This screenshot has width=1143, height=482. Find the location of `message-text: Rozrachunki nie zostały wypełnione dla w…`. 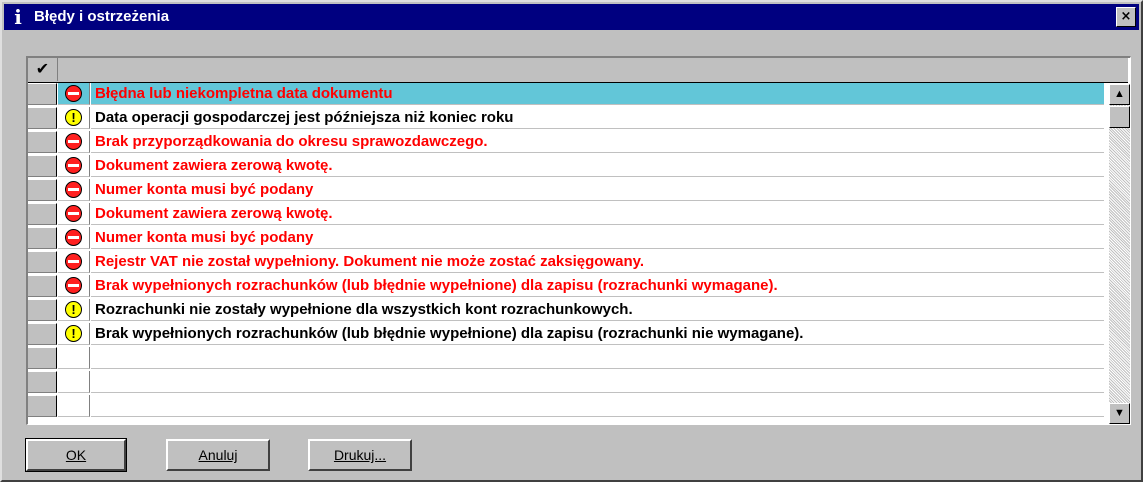

message-text: Rozrachunki nie zostały wypełnione dla w… is located at coordinates (597, 310).